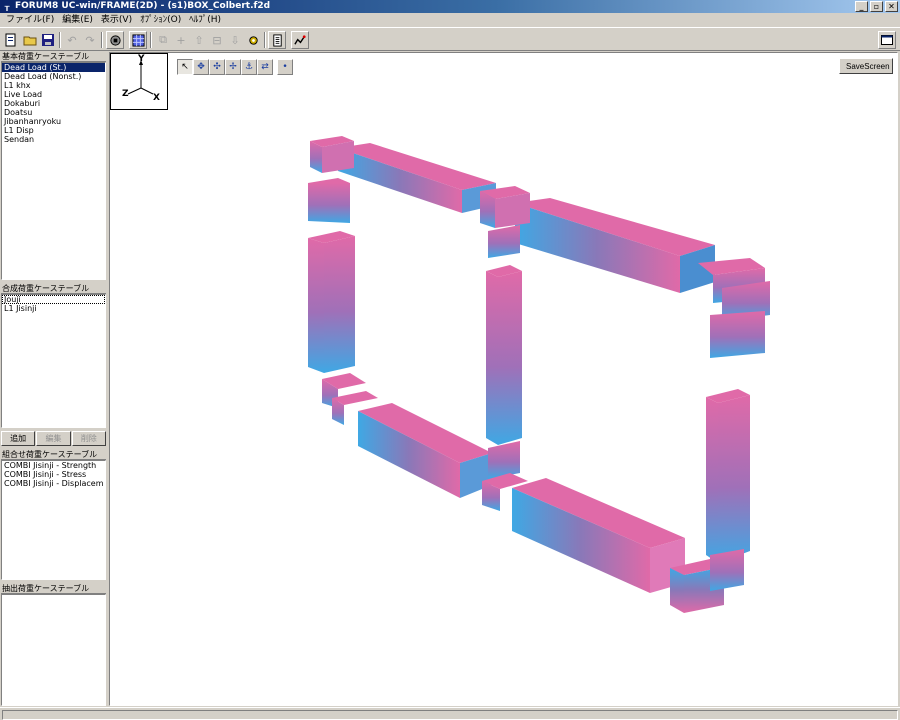  I want to click on add-icon: +, so click(181, 40).